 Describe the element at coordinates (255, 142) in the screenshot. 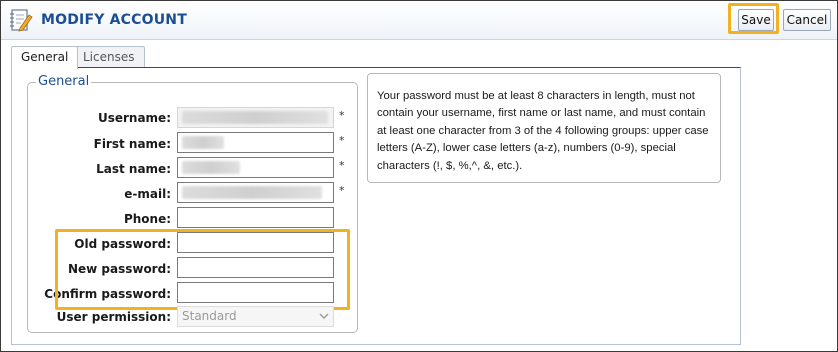

I see `first-name-field` at that location.